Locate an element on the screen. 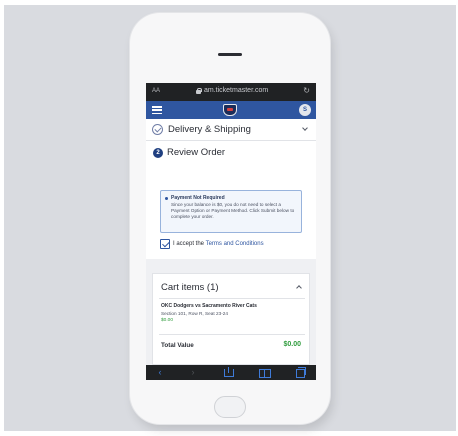 This screenshot has width=458, height=436. team-logo-icon is located at coordinates (230, 110).